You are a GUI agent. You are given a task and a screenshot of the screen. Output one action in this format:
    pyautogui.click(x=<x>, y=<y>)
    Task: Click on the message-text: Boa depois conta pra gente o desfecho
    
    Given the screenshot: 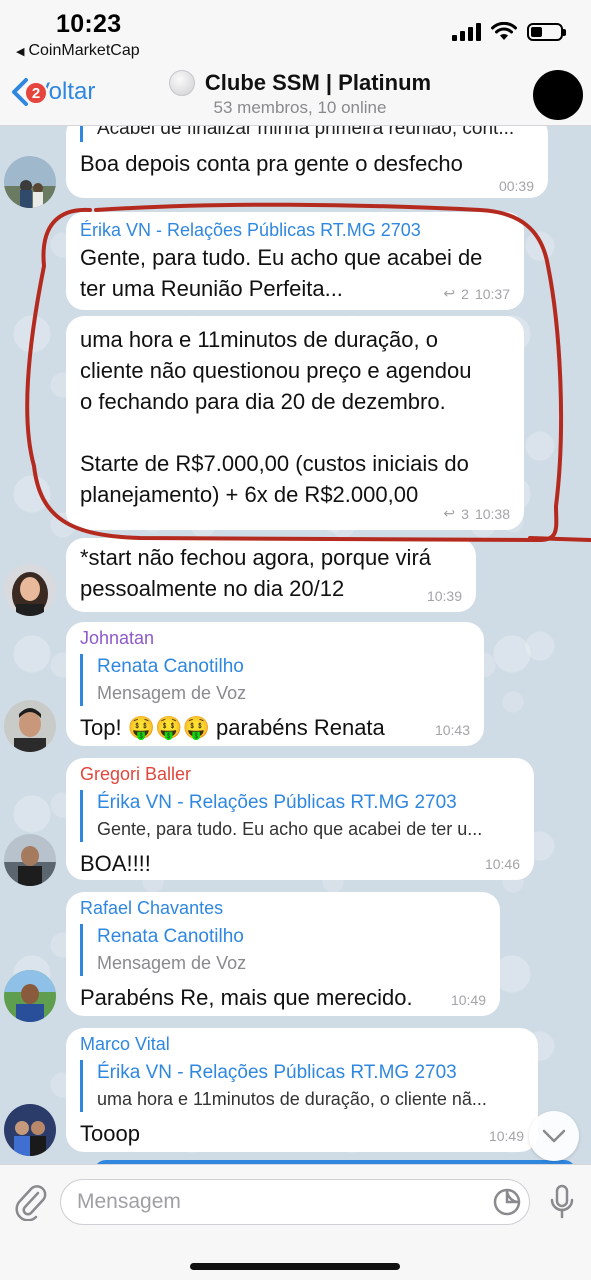 What is the action you would take?
    pyautogui.click(x=271, y=163)
    